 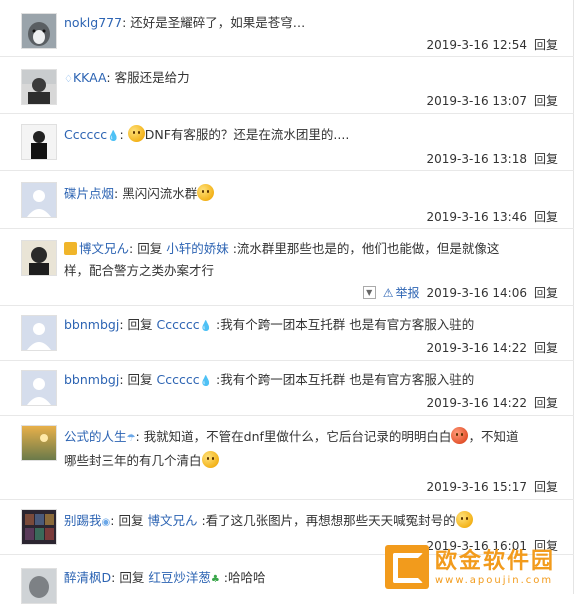 I want to click on username: noklg777, so click(x=93, y=22).